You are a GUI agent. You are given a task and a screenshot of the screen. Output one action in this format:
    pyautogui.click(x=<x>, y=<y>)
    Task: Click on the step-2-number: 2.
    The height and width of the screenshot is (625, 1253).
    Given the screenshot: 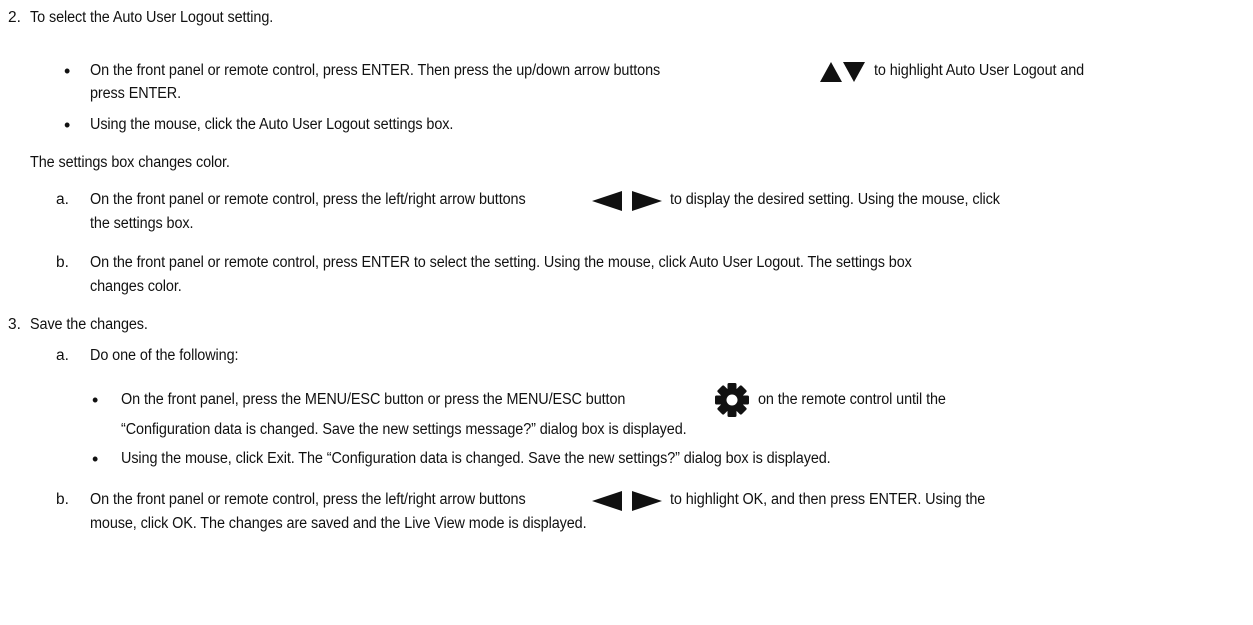 What is the action you would take?
    pyautogui.click(x=14, y=17)
    